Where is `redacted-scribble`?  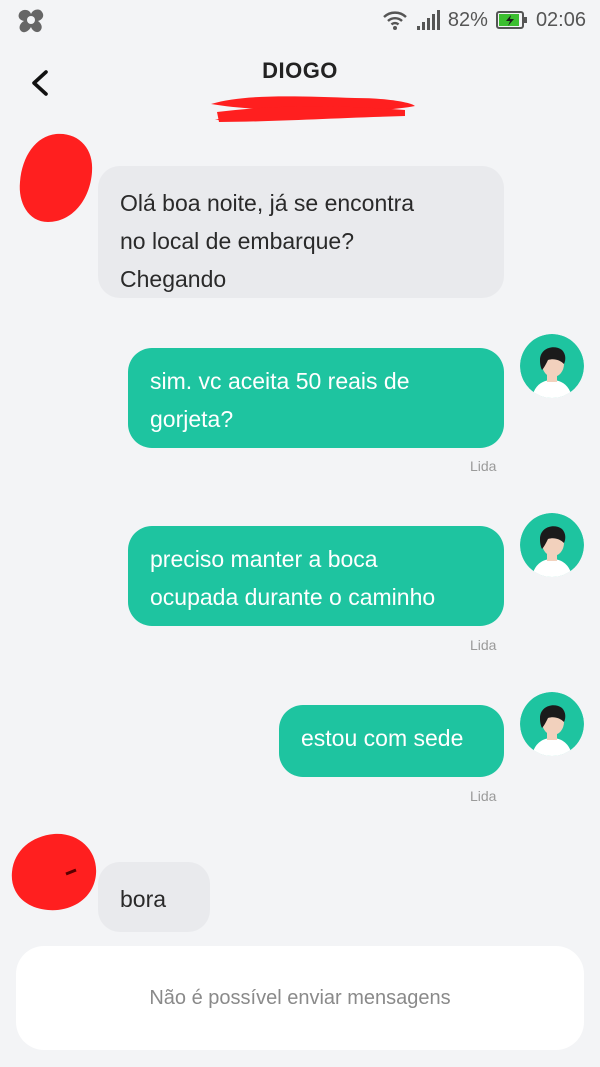 redacted-scribble is located at coordinates (313, 109).